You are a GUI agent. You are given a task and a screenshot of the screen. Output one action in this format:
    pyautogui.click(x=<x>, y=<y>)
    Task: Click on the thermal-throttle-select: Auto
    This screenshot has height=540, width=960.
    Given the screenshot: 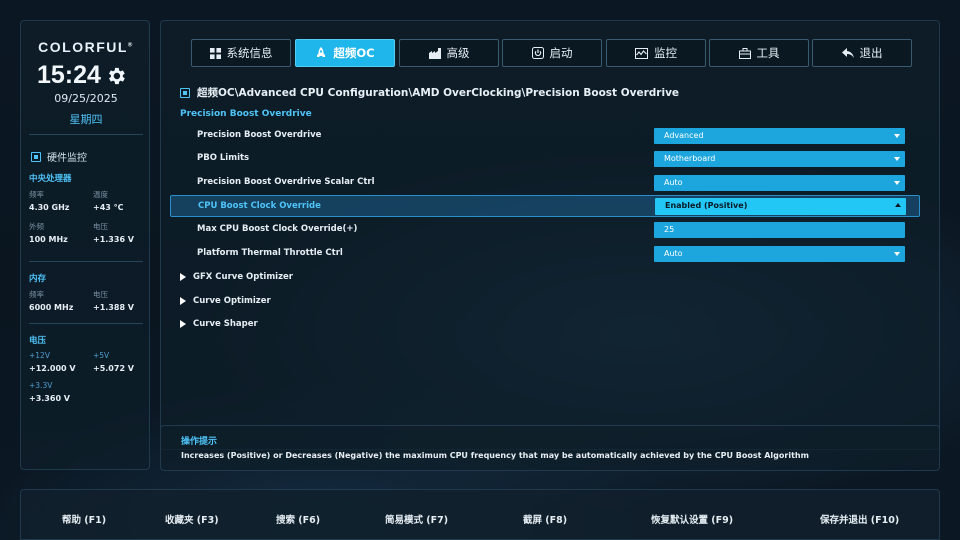 What is the action you would take?
    pyautogui.click(x=779, y=254)
    